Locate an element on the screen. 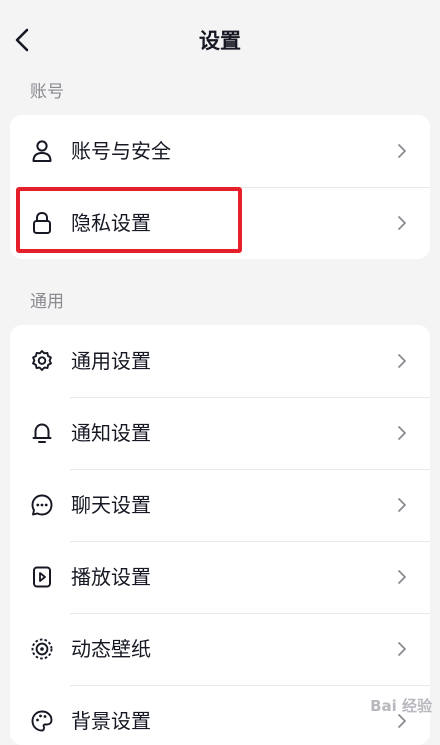  settings-item-background: 背景设置 is located at coordinates (220, 715).